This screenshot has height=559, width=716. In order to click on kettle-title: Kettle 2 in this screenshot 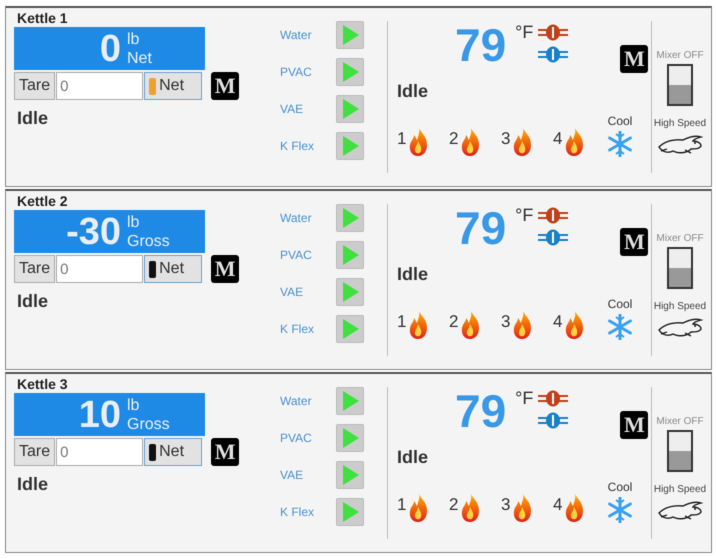, I will do `click(43, 201)`.